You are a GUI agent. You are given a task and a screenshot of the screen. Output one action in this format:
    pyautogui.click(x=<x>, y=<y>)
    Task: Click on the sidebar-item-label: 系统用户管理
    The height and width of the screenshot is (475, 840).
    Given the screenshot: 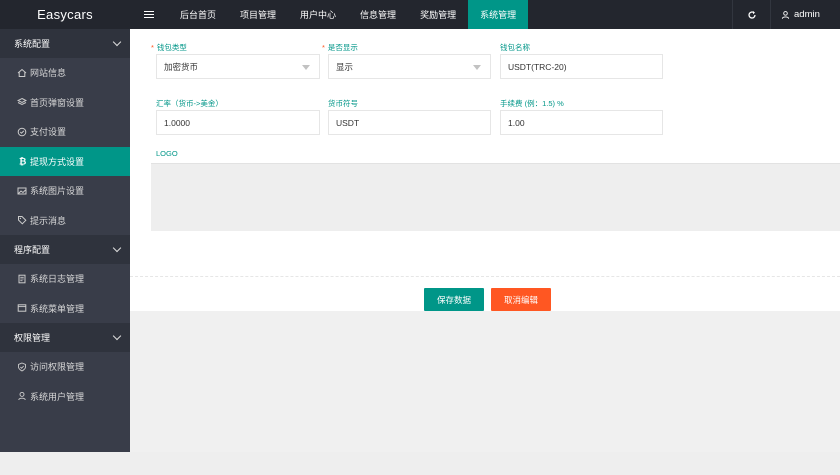 What is the action you would take?
    pyautogui.click(x=57, y=396)
    